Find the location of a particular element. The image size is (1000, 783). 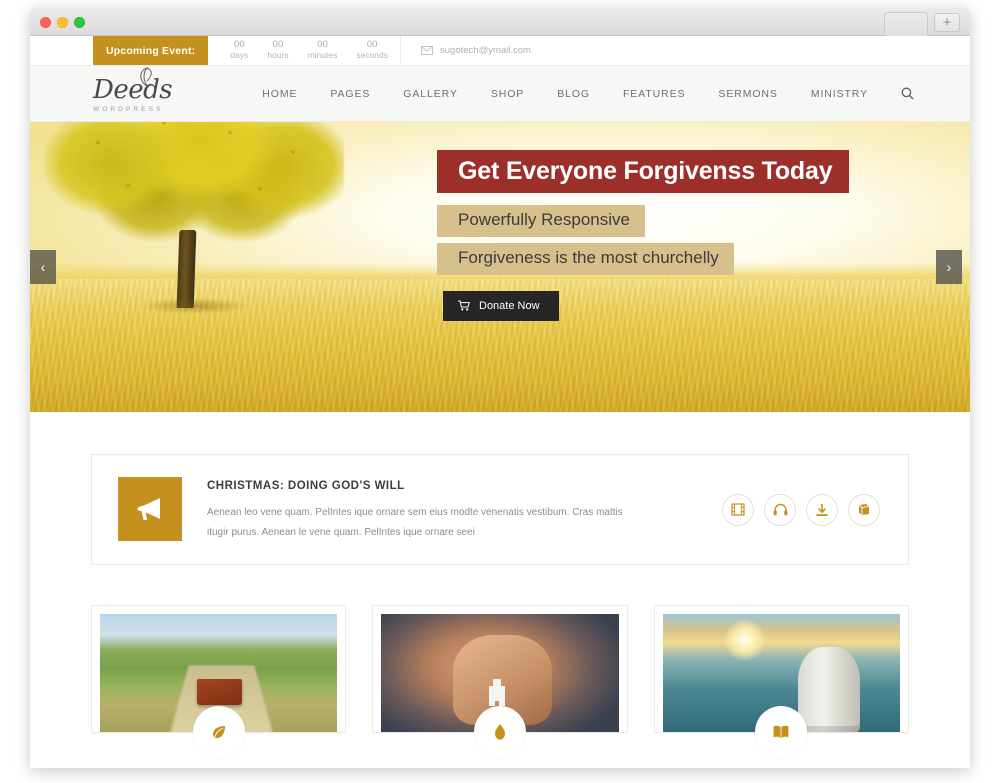

card-badge-flame is located at coordinates (499, 732).